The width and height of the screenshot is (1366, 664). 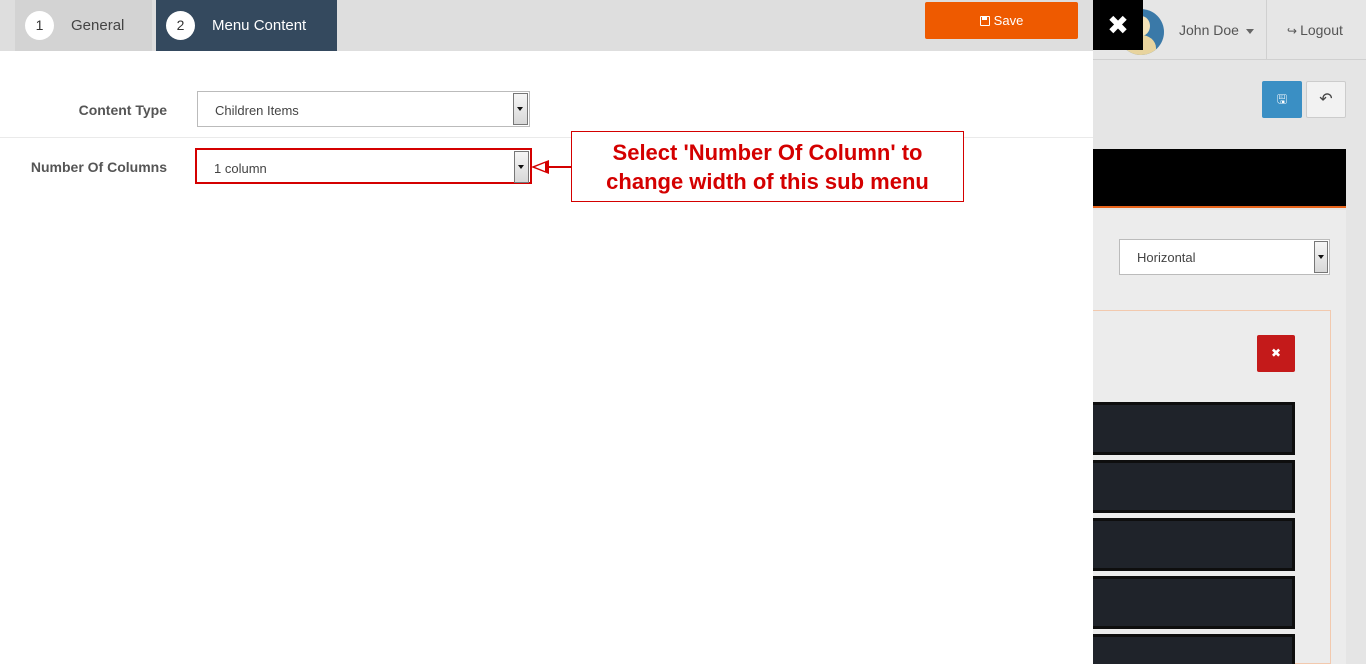 What do you see at coordinates (767, 181) in the screenshot?
I see `annotation-line-2: change width of this sub menu` at bounding box center [767, 181].